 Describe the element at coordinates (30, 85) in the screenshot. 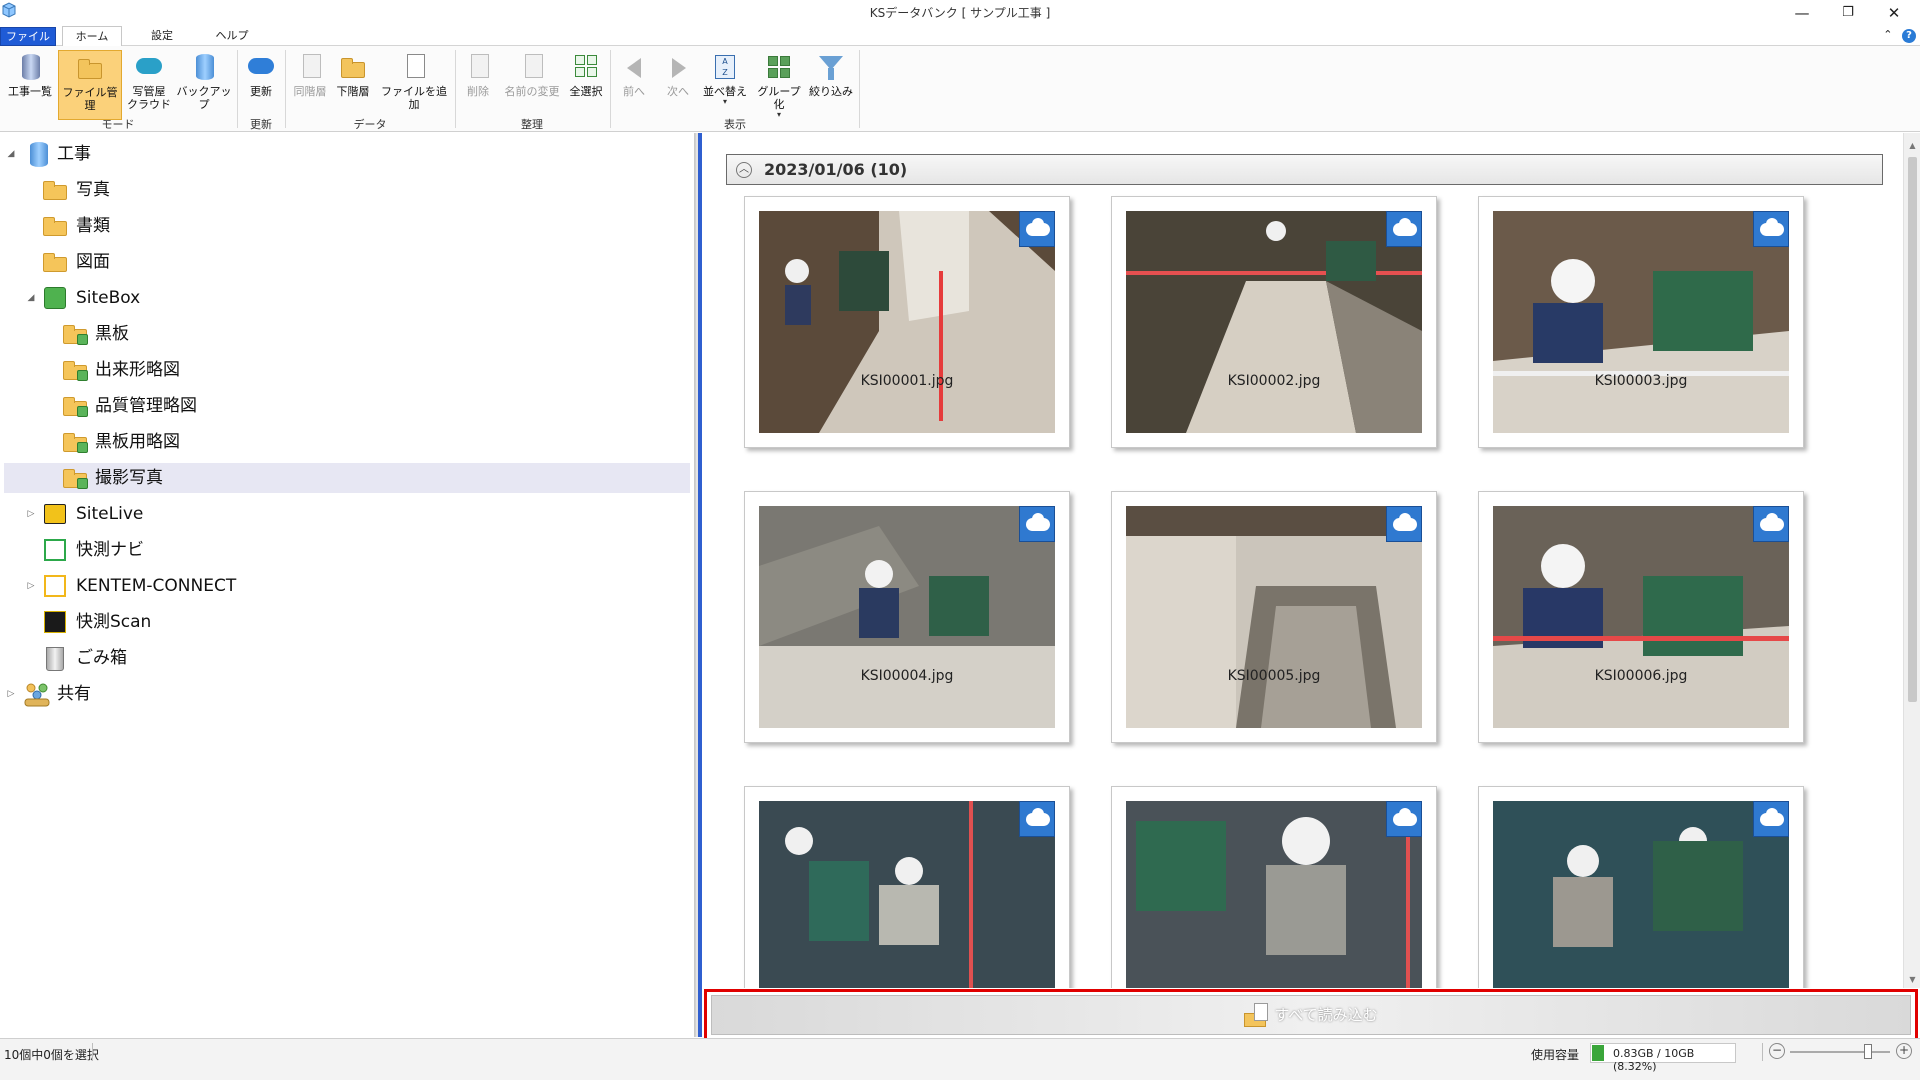

I see `project-list-button: 工事一覧` at that location.